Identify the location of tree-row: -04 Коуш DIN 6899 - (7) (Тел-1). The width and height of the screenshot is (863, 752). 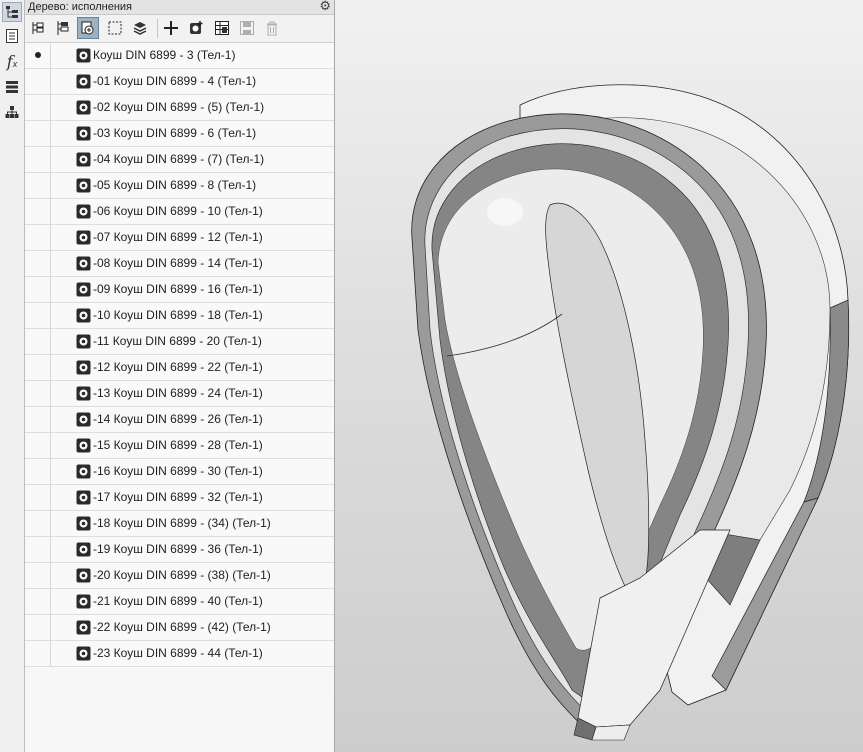
(179, 160).